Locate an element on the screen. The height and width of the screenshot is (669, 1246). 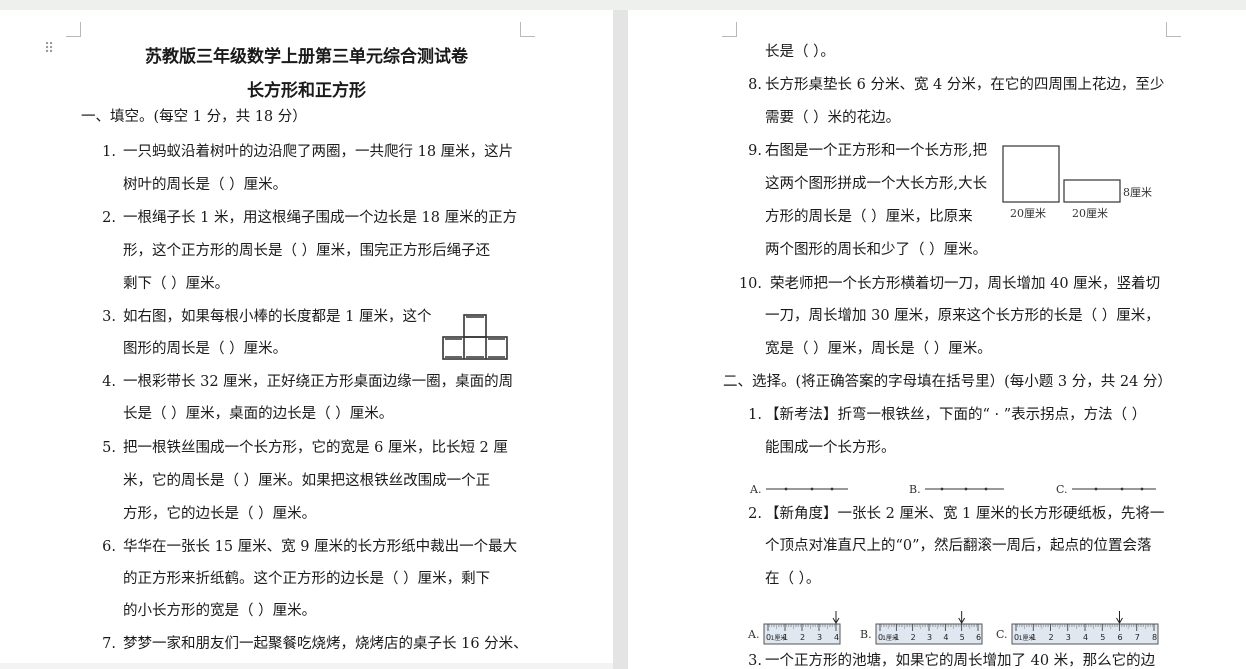
question-text: 树叶的周长是（ ）厘米。 is located at coordinates (205, 185).